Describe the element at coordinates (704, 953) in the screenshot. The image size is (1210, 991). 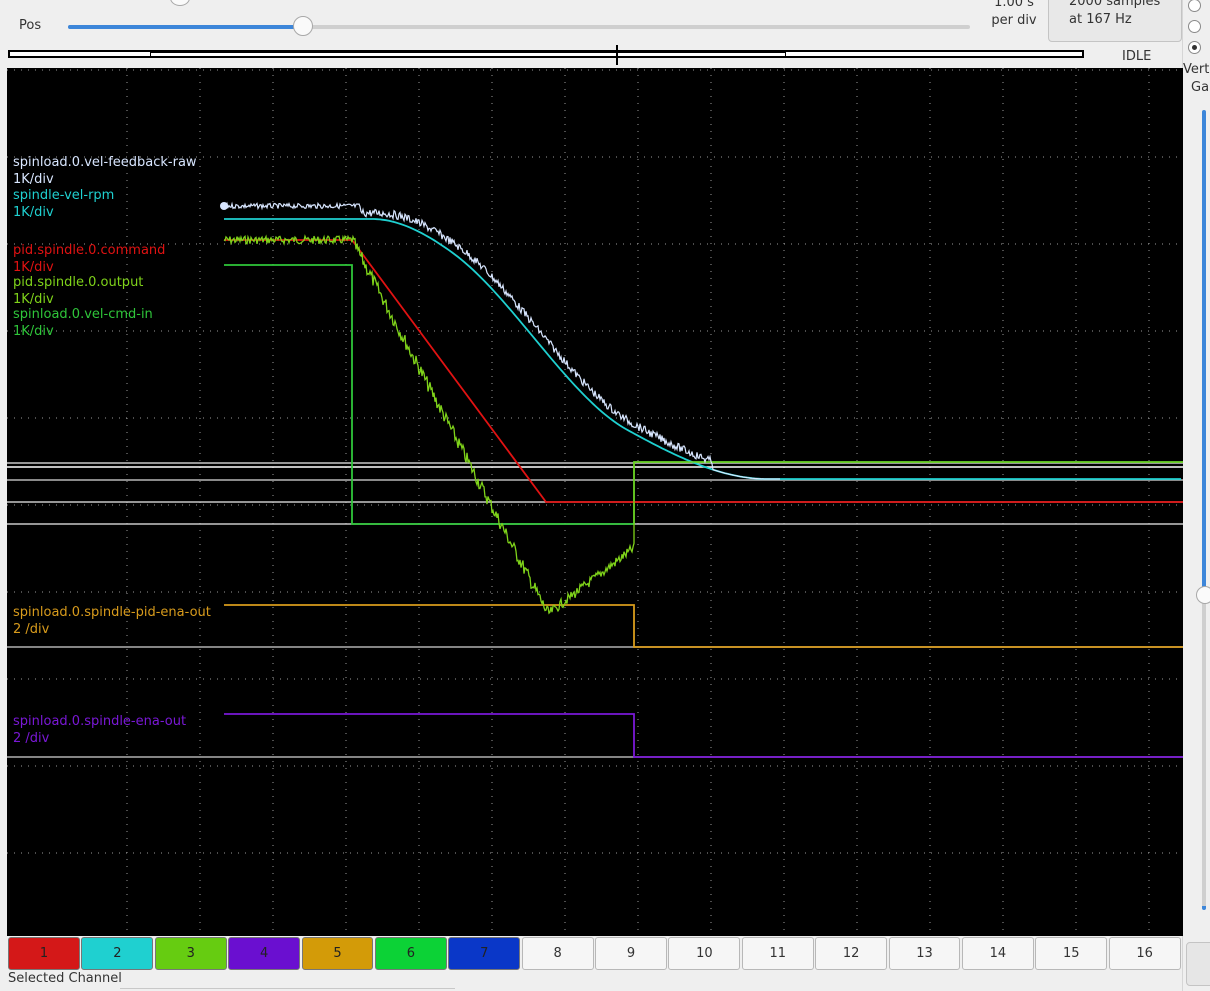
I see `channel-button-10: 10` at that location.